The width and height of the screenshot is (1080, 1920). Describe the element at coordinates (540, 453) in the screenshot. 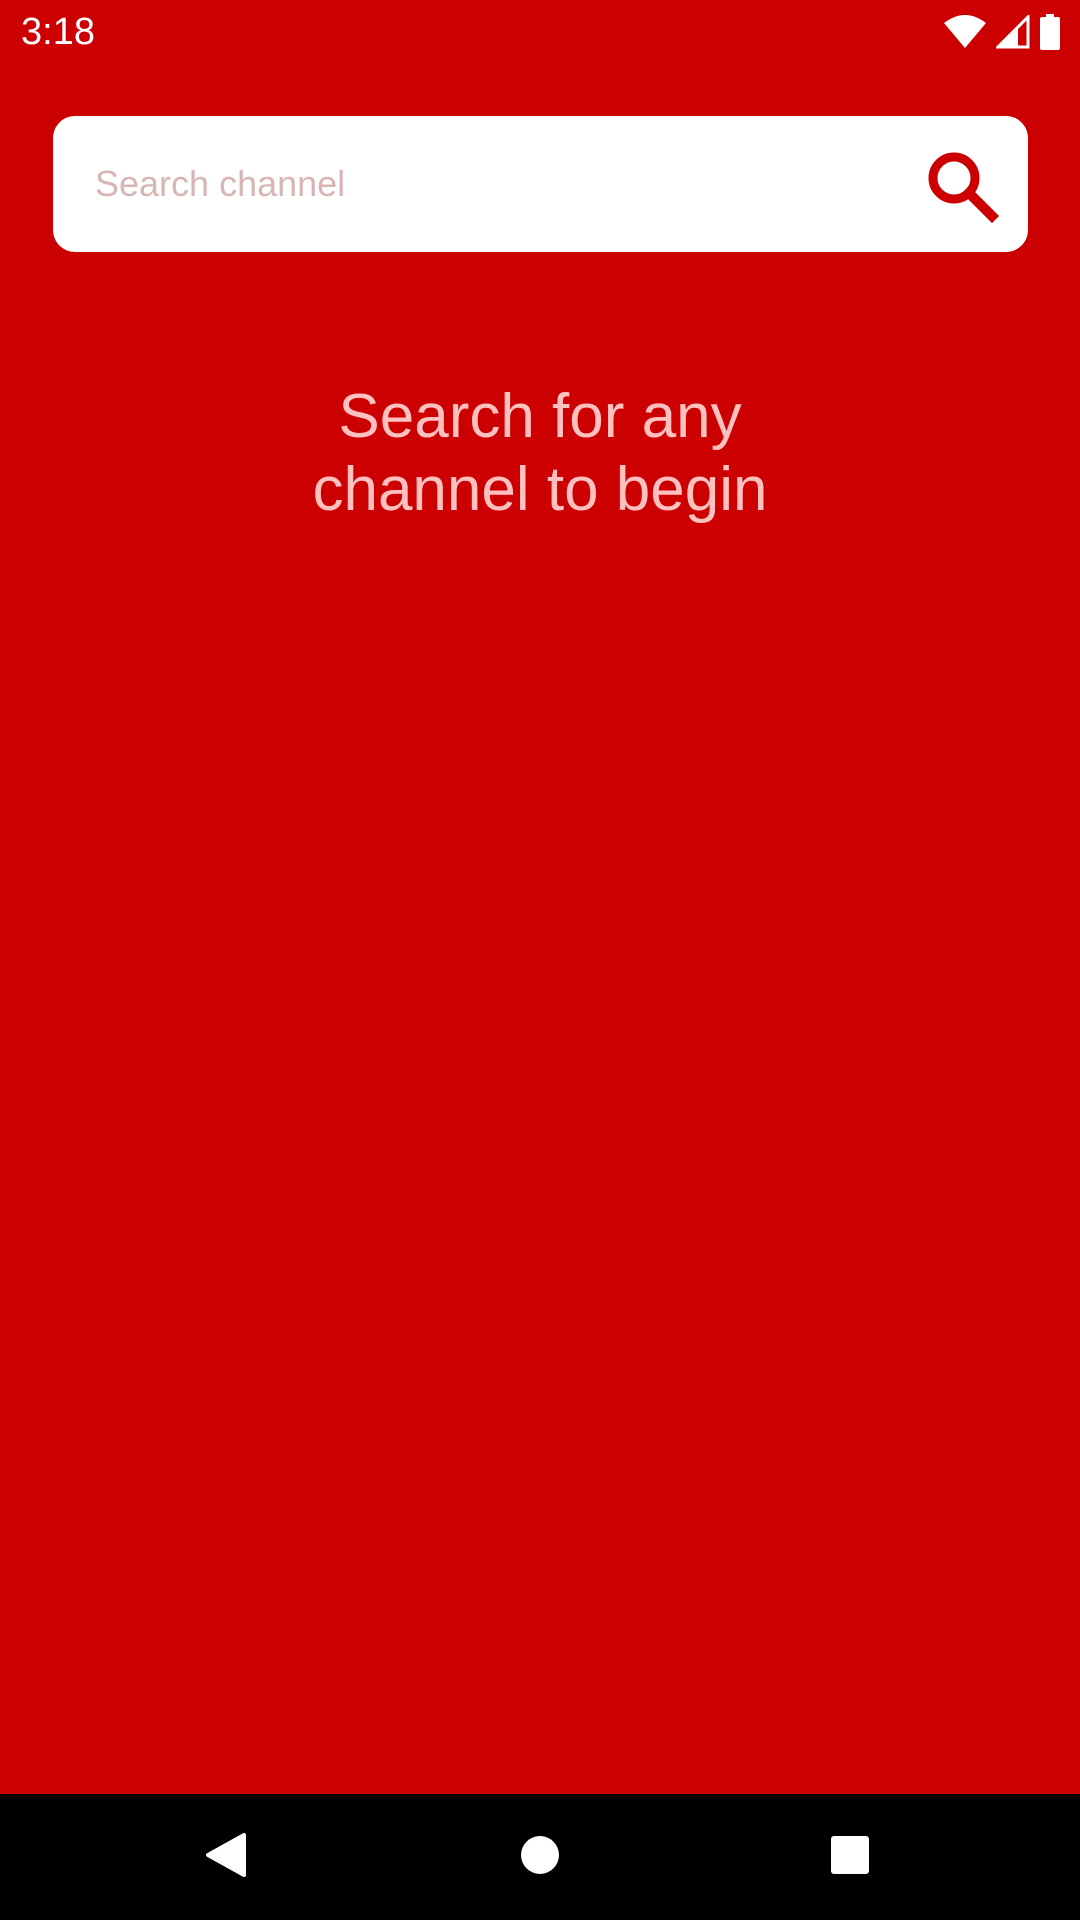

I see `empty-state-message: Search for any channel to begin` at that location.